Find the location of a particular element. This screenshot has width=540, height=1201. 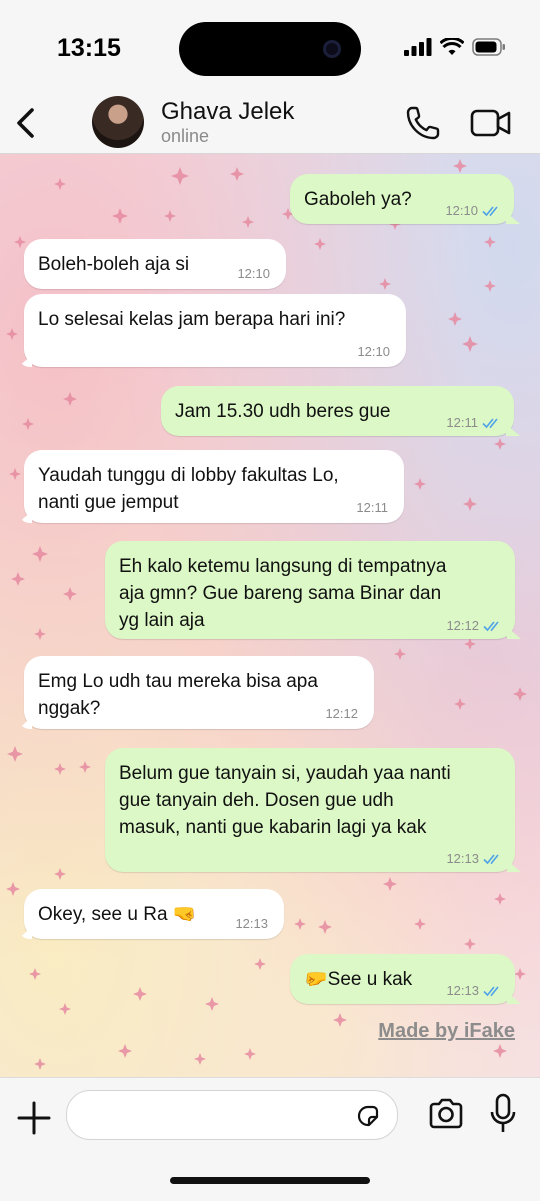

dynamic-island is located at coordinates (270, 49).